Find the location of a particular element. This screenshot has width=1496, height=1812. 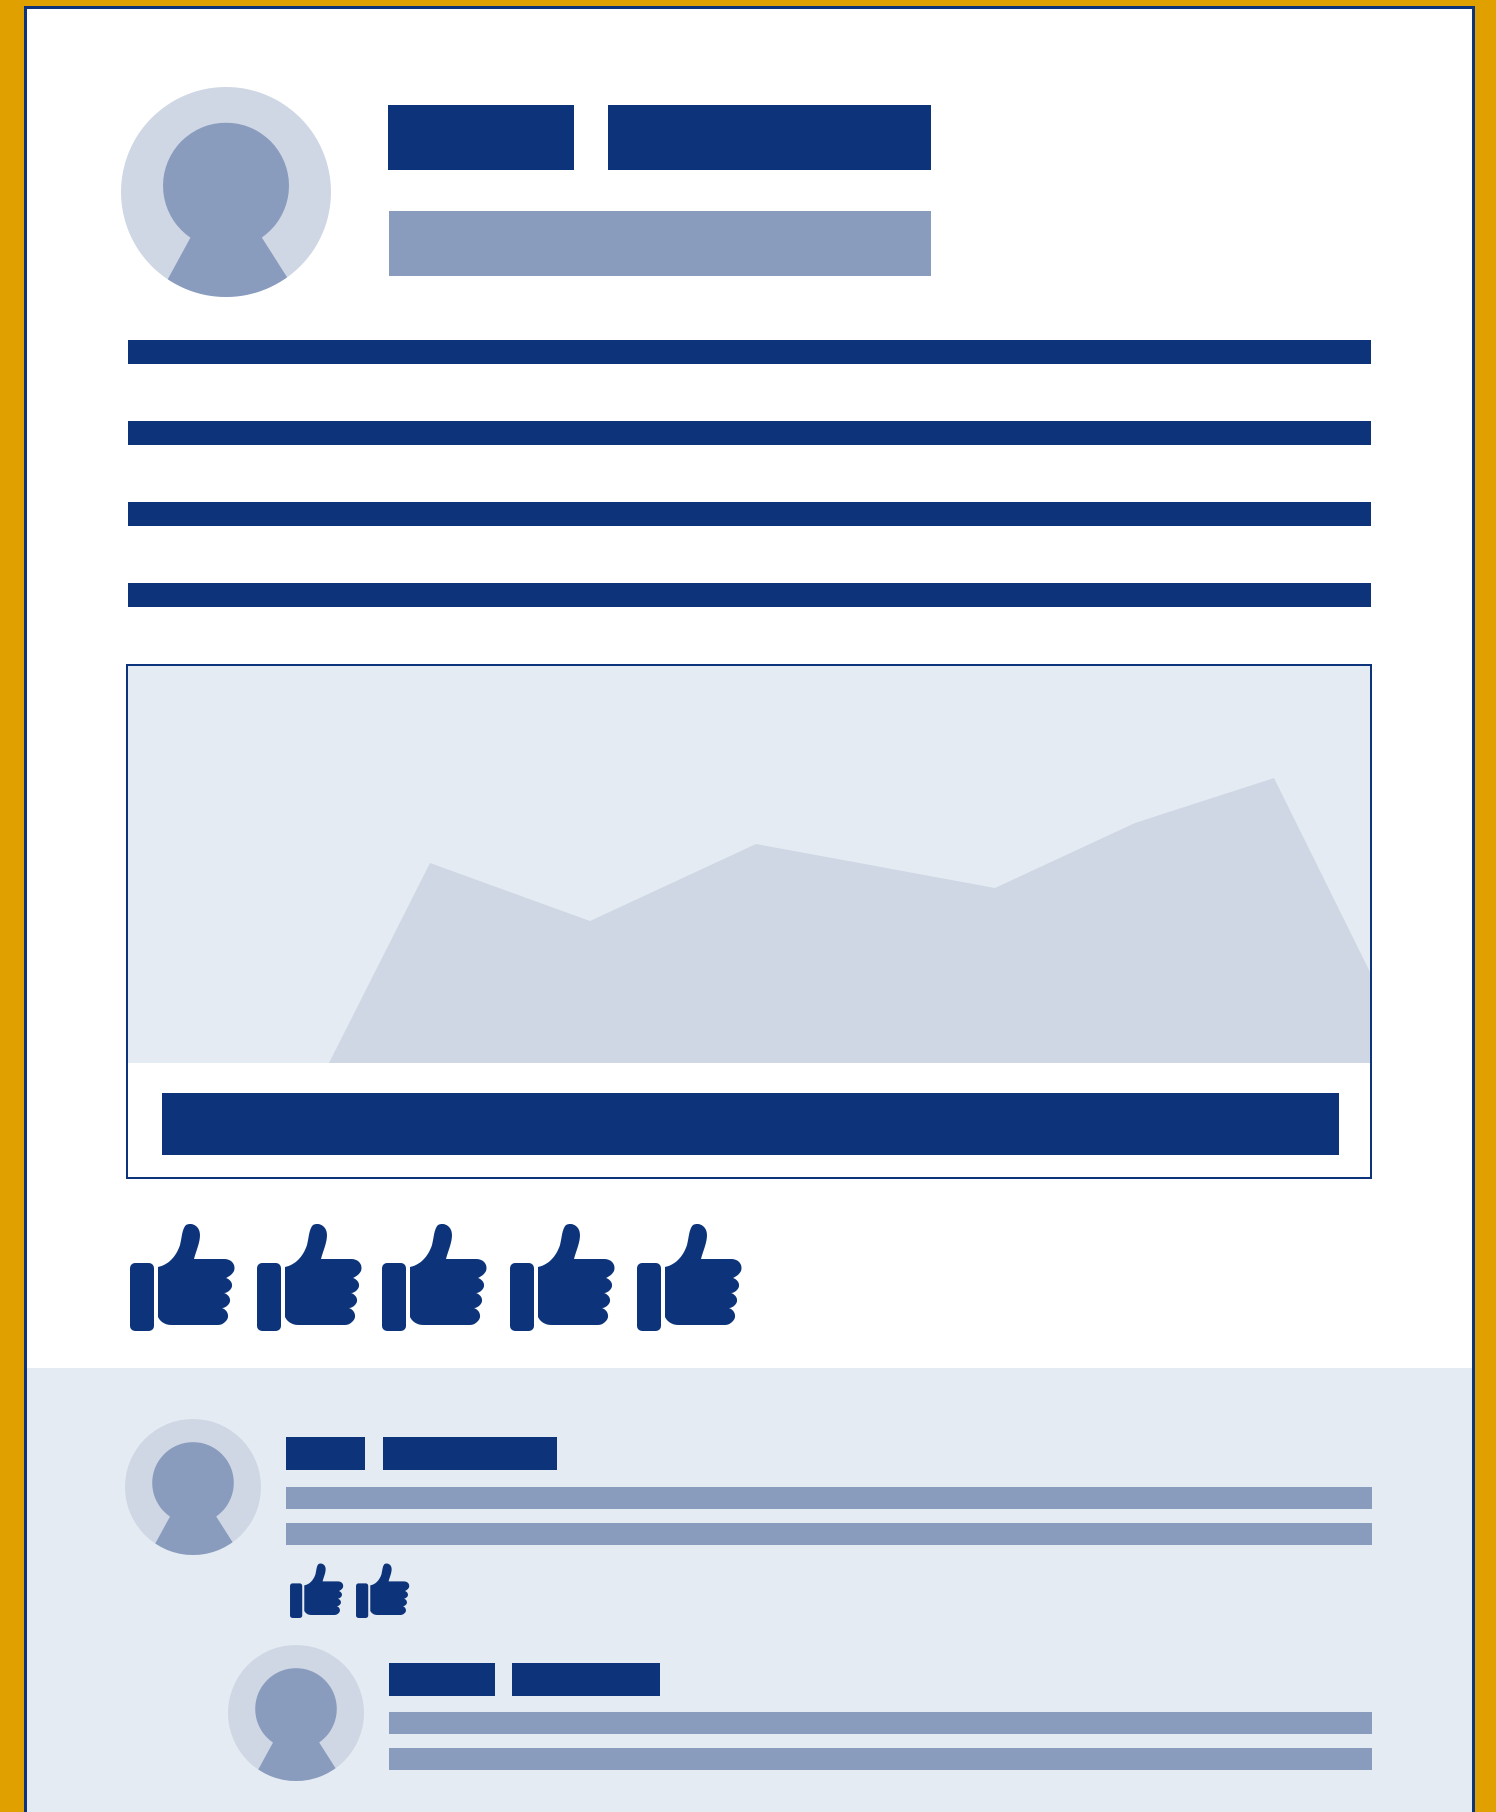

author-avatar is located at coordinates (226, 192).